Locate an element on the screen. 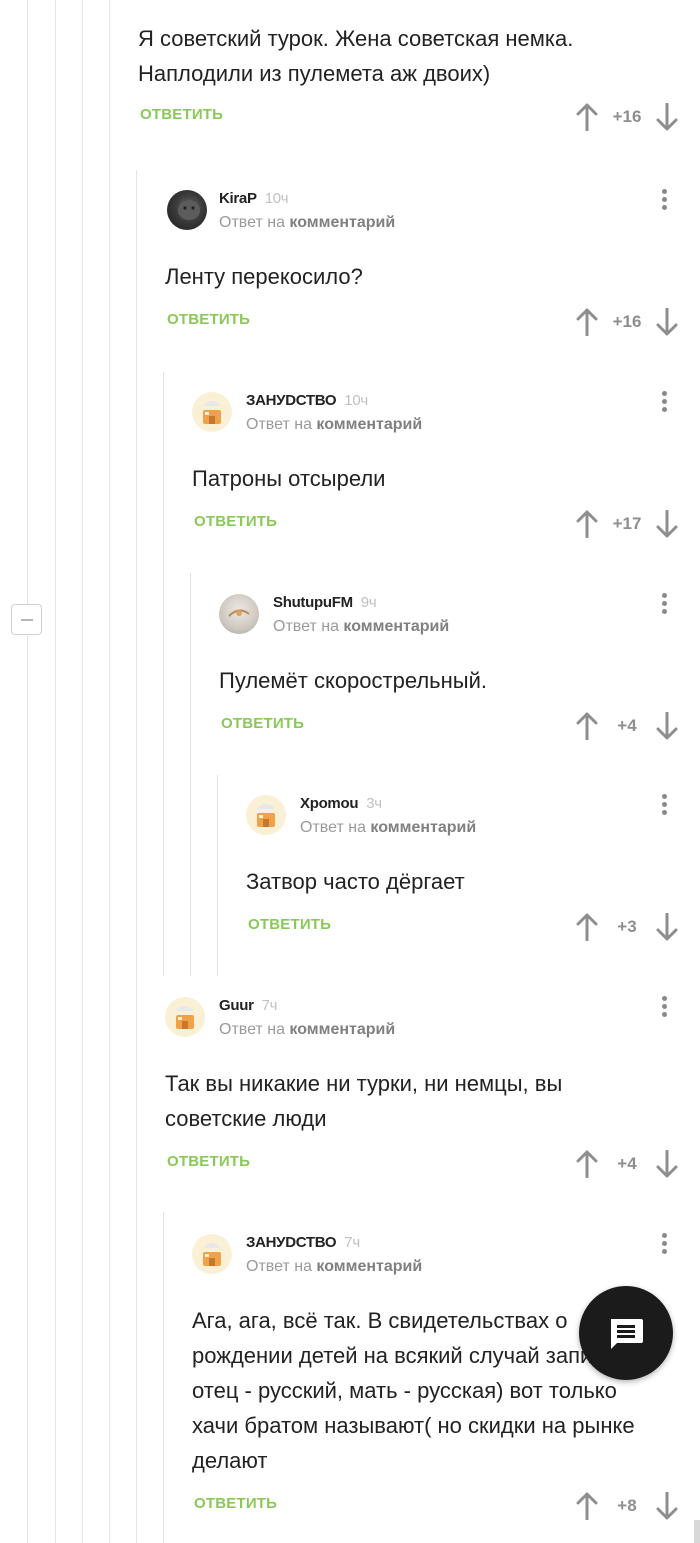 Image resolution: width=700 pixels, height=1543 pixels. vote-block: +17 is located at coordinates (627, 524).